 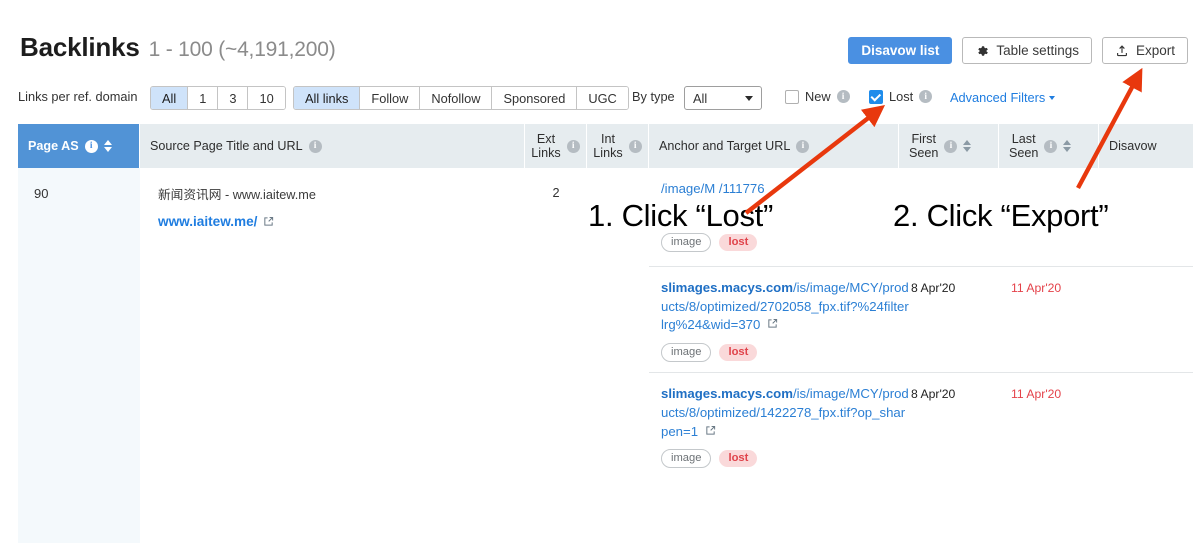 What do you see at coordinates (53, 146) in the screenshot?
I see `column-header-page-as-label: Page AS` at bounding box center [53, 146].